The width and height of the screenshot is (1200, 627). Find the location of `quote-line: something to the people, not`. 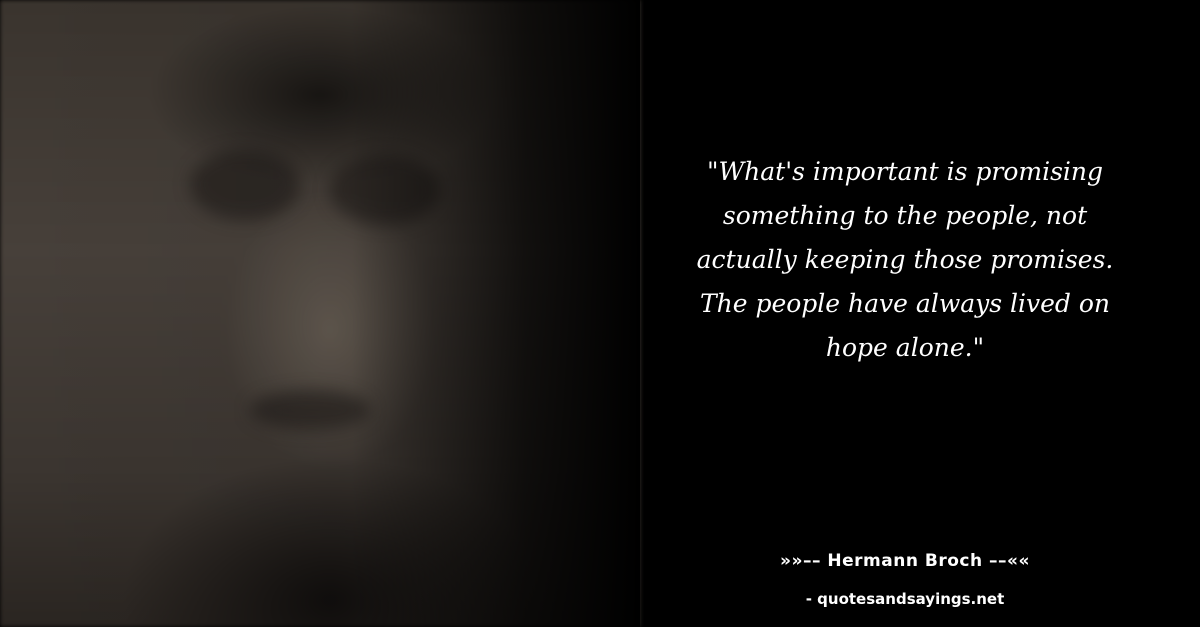

quote-line: something to the people, not is located at coordinates (905, 215).